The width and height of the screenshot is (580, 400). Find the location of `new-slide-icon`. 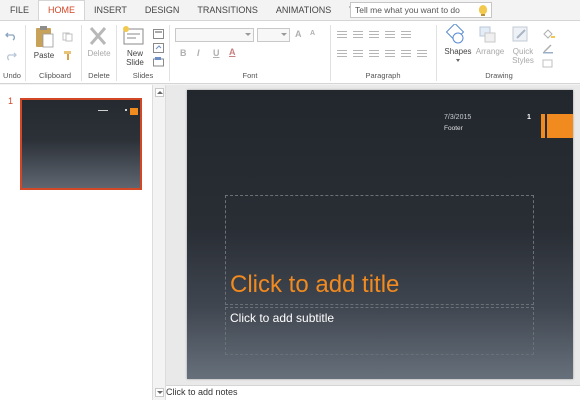

new-slide-icon is located at coordinates (133, 35).